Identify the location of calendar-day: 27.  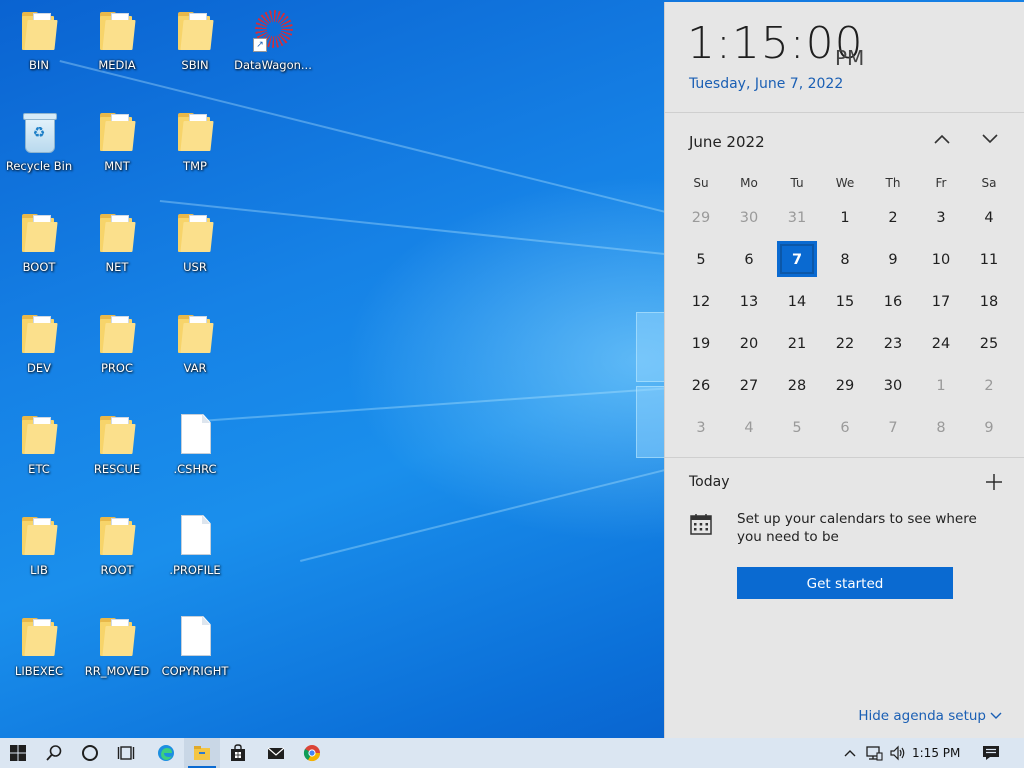
(749, 386).